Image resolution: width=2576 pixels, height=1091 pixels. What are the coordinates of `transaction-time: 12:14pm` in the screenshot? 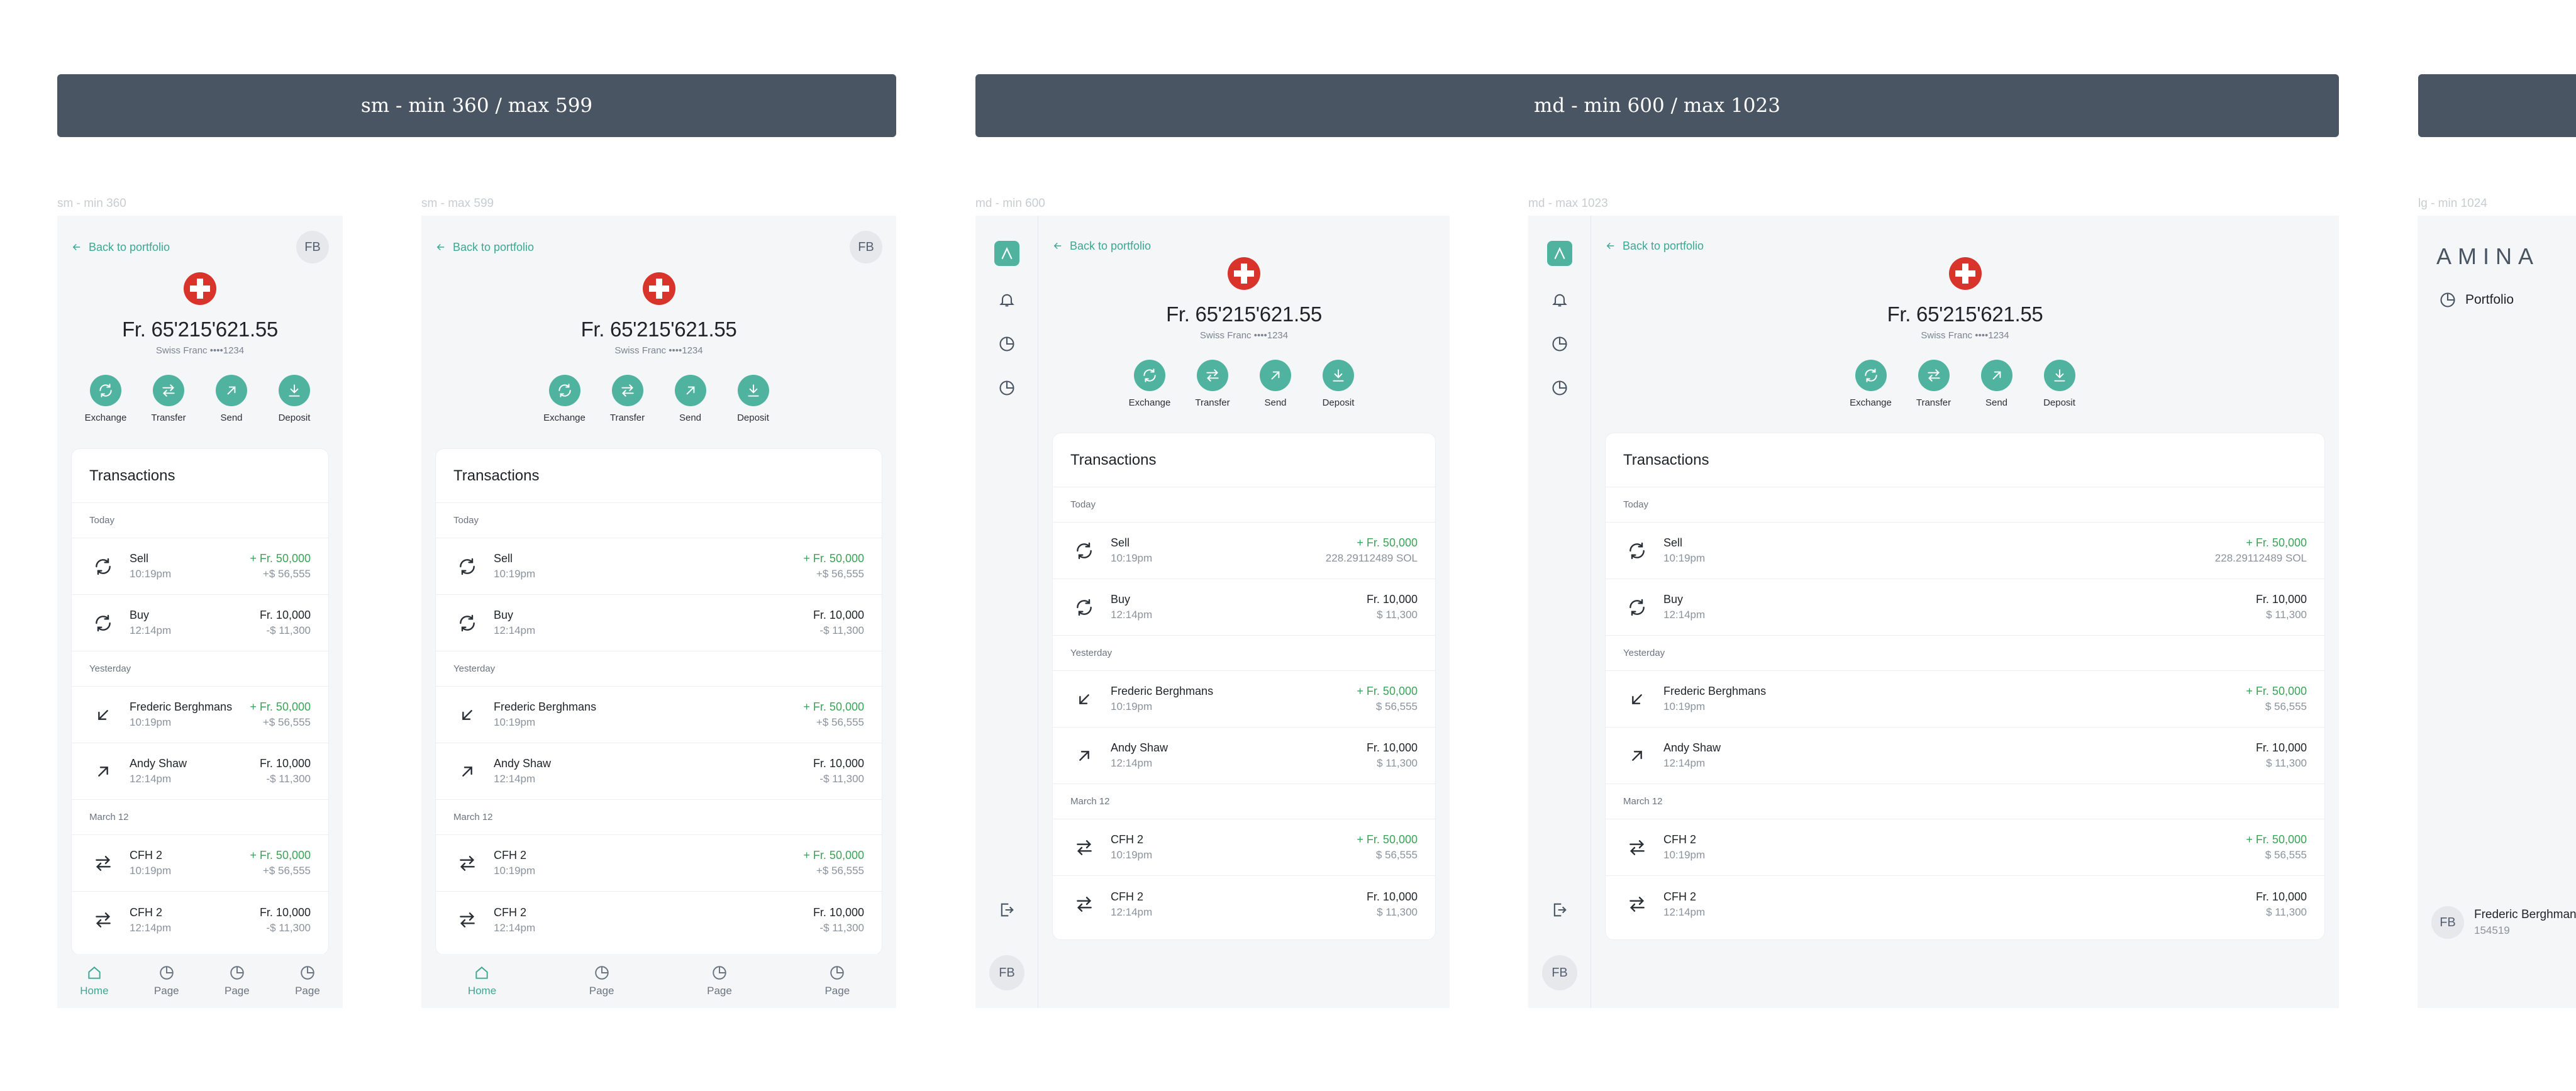 It's located at (515, 779).